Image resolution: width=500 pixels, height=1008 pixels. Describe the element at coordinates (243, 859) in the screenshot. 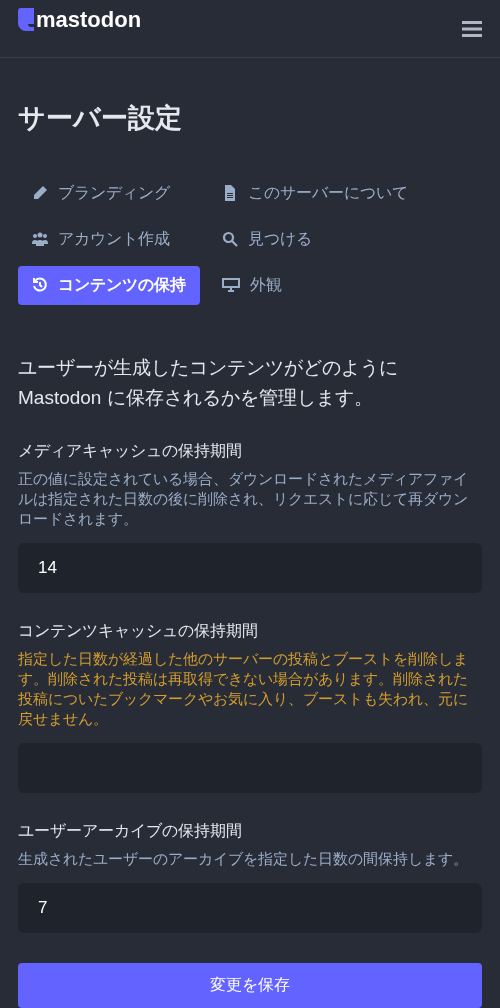

I see `field-hint: 生成されたユーザーのアーカイブを指定した日数の間保持します。` at that location.